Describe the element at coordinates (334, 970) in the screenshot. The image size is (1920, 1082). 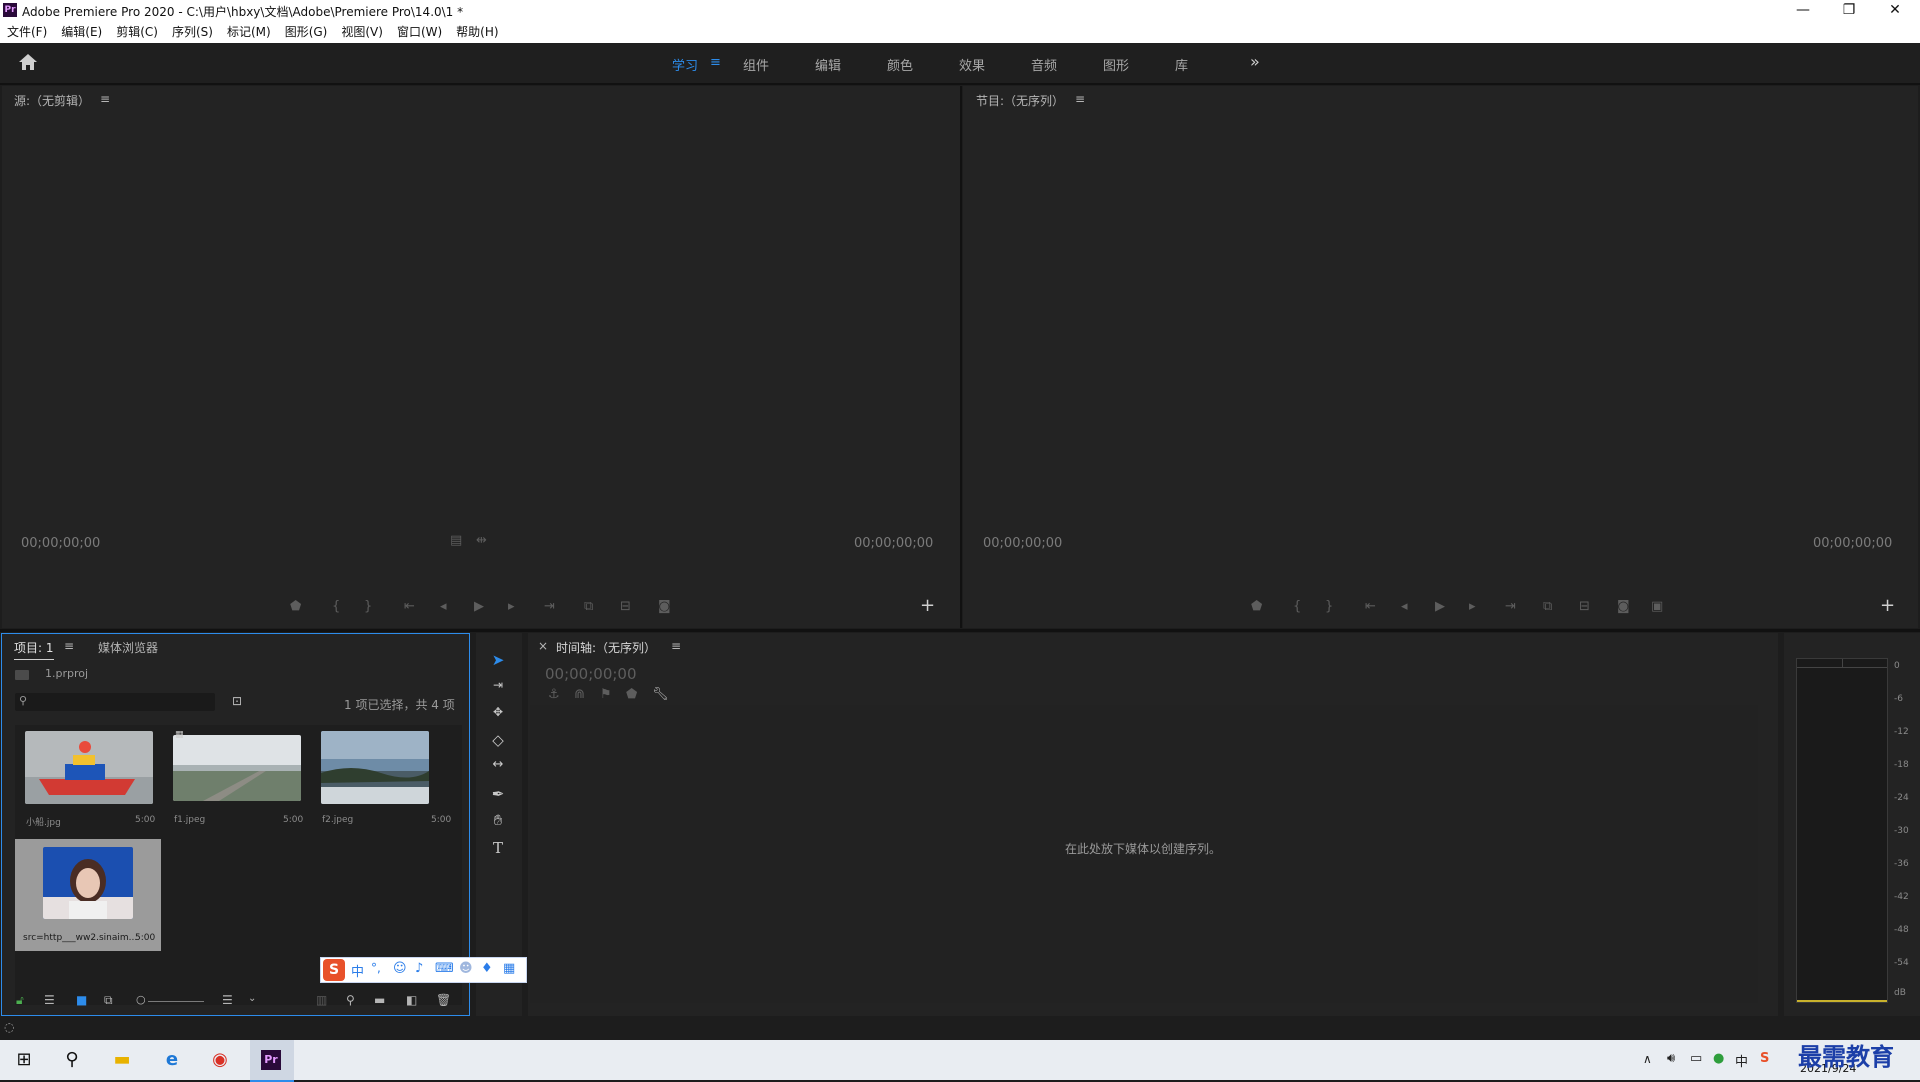
I see `sogou-logo-icon: S` at that location.